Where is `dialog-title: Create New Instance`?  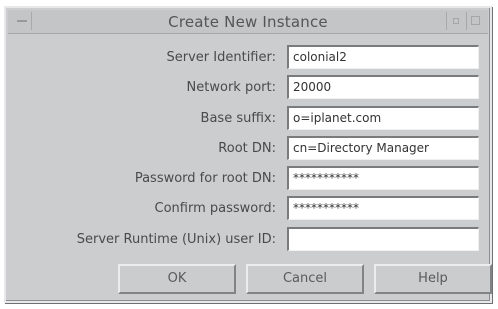 dialog-title: Create New Instance is located at coordinates (248, 22).